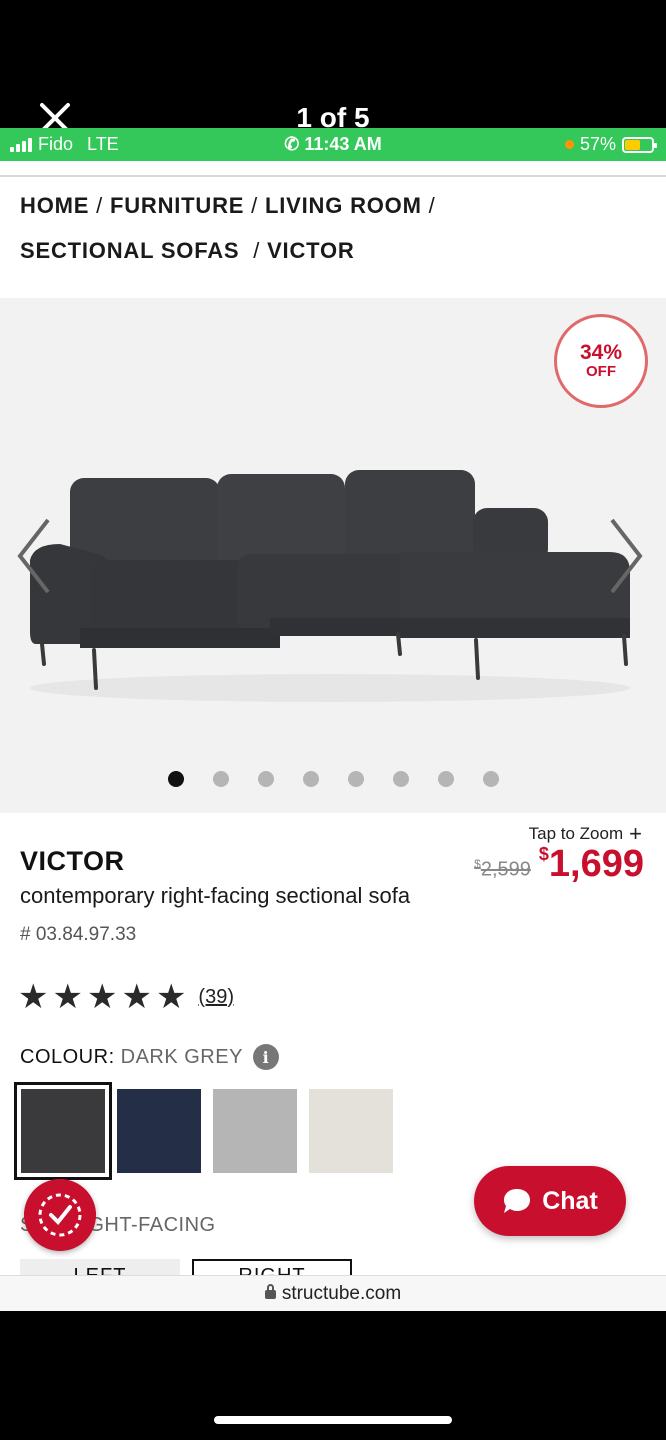 The height and width of the screenshot is (1440, 666). Describe the element at coordinates (72, 861) in the screenshot. I see `product-name: VICTOR` at that location.